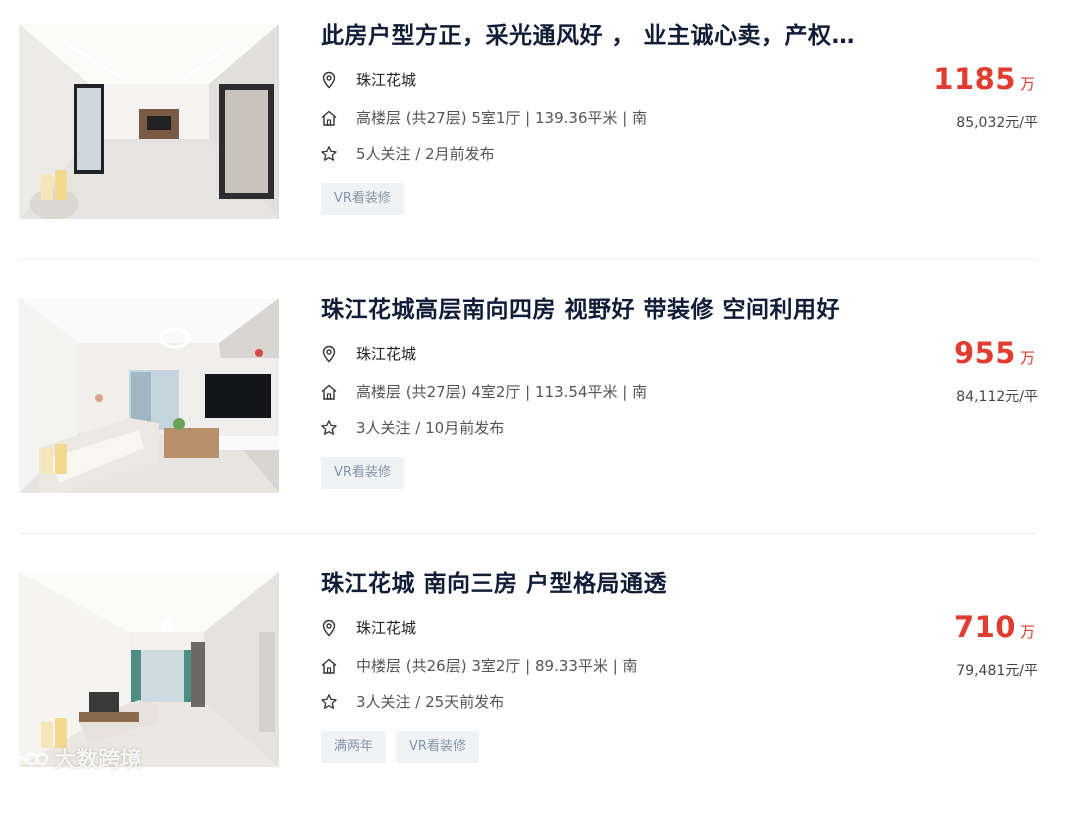 This screenshot has width=1080, height=822. What do you see at coordinates (497, 666) in the screenshot?
I see `house-info-text: 中楼层 (共26层) 3室2厅 | 89.33平米 | 南` at bounding box center [497, 666].